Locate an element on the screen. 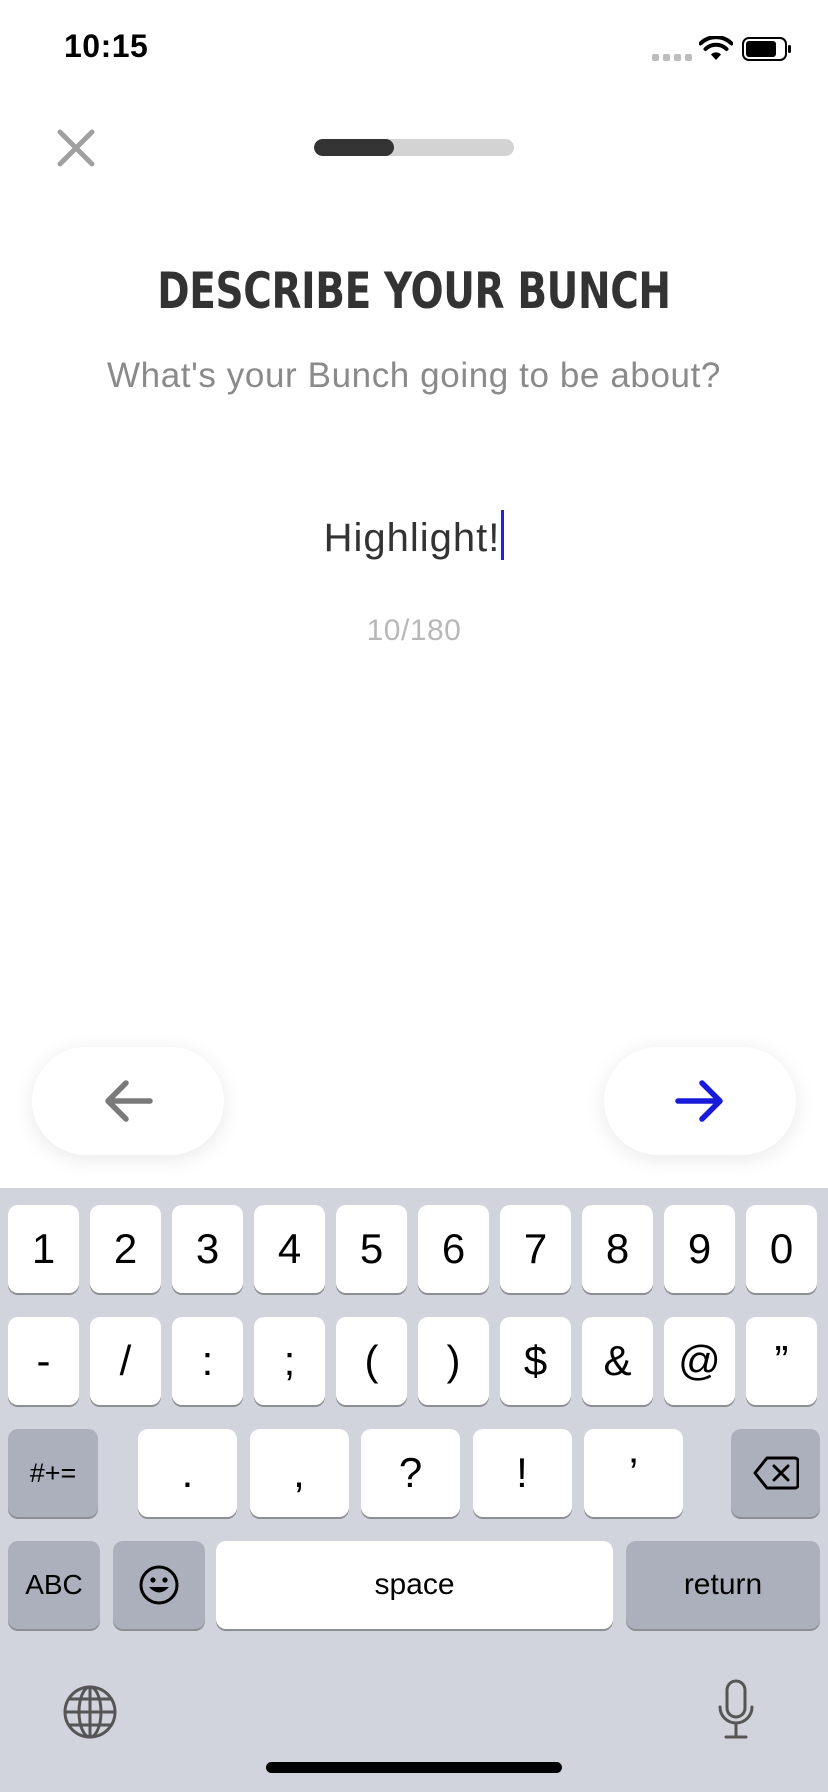  home-indicator is located at coordinates (414, 1767).